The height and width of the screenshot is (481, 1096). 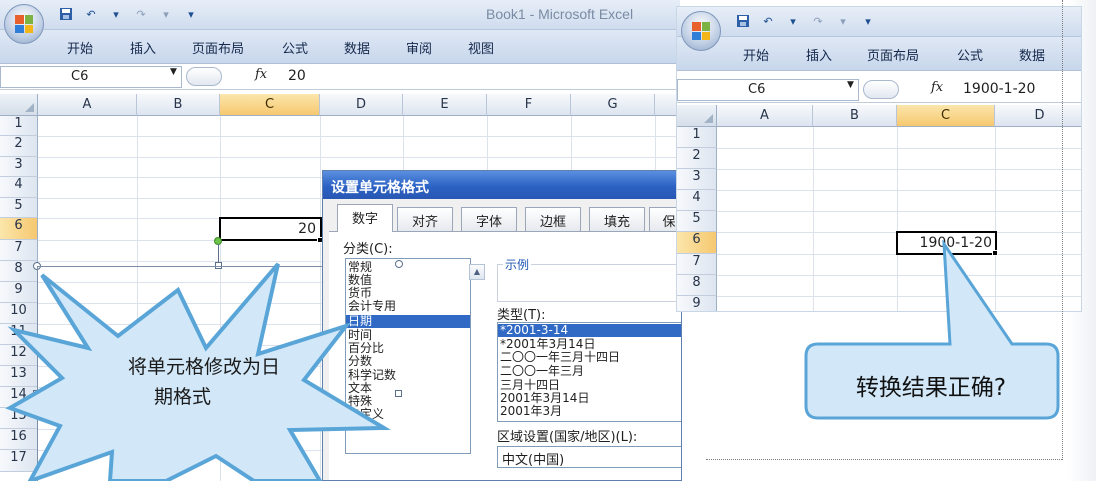 I want to click on formula-value: 20, so click(x=297, y=76).